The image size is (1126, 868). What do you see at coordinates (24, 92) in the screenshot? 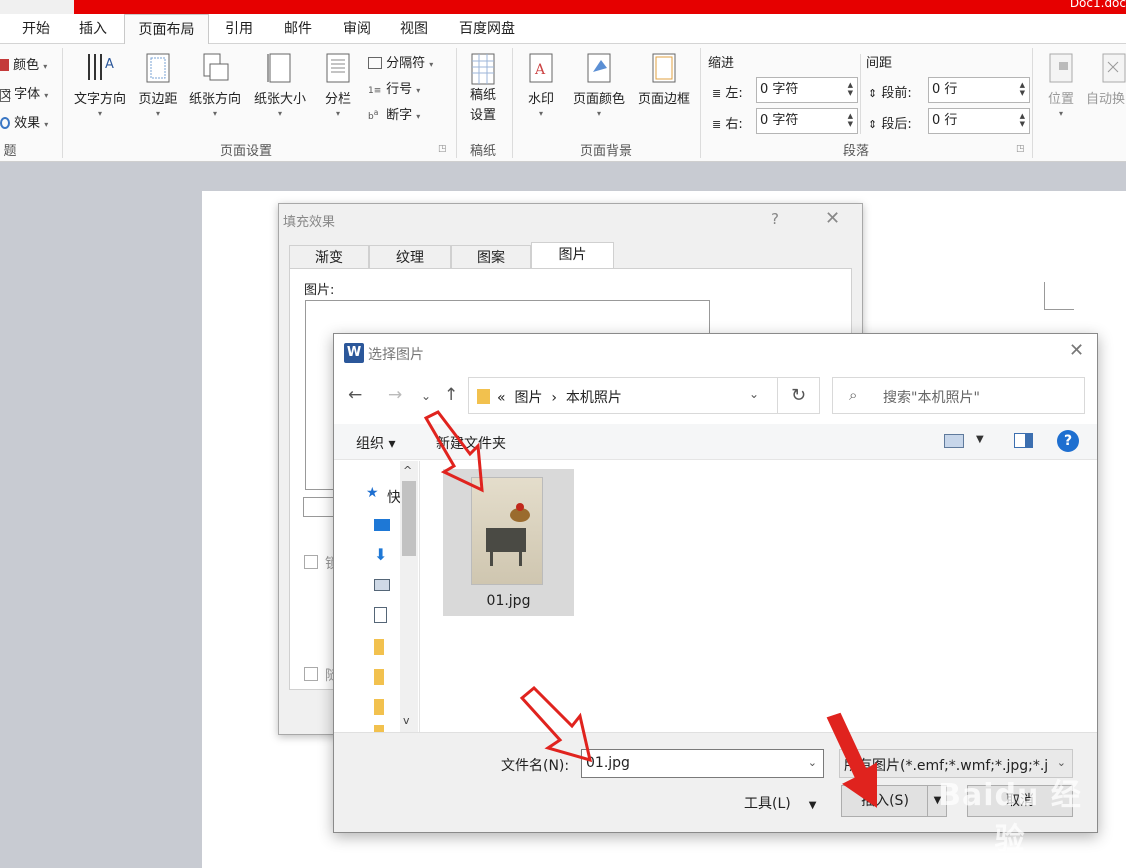
I see `theme-fonts-button: 文 字体 ▾` at bounding box center [24, 92].